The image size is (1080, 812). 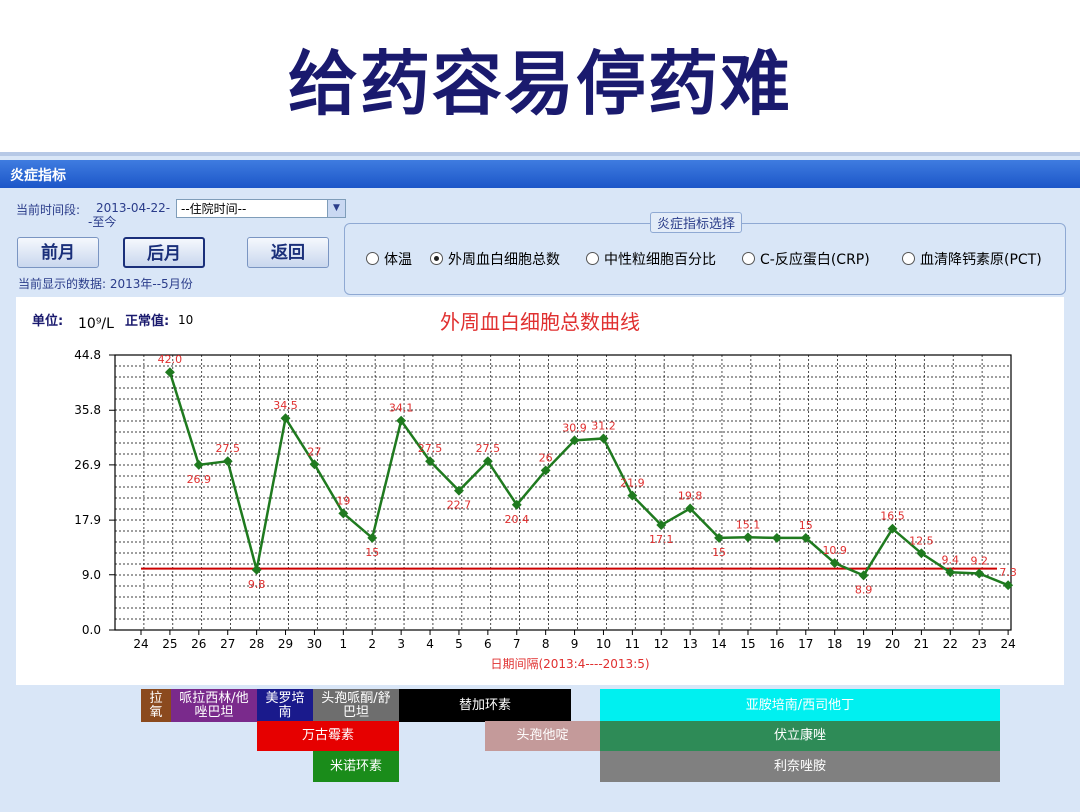 What do you see at coordinates (356, 766) in the screenshot?
I see `drug-minocycline: 米诺环素` at bounding box center [356, 766].